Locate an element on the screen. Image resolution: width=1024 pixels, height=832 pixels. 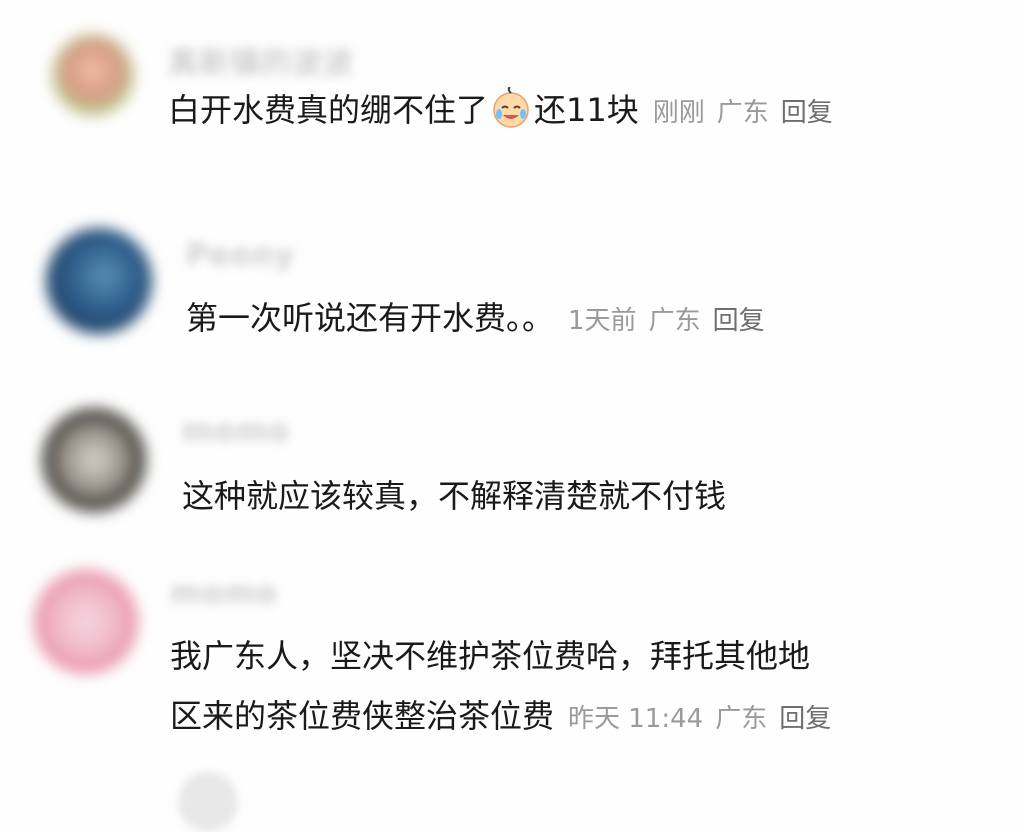
comment-text-line: 区来的茶位费侠整治茶位费 昨天 11:44 广东 回复 is located at coordinates (506, 717).